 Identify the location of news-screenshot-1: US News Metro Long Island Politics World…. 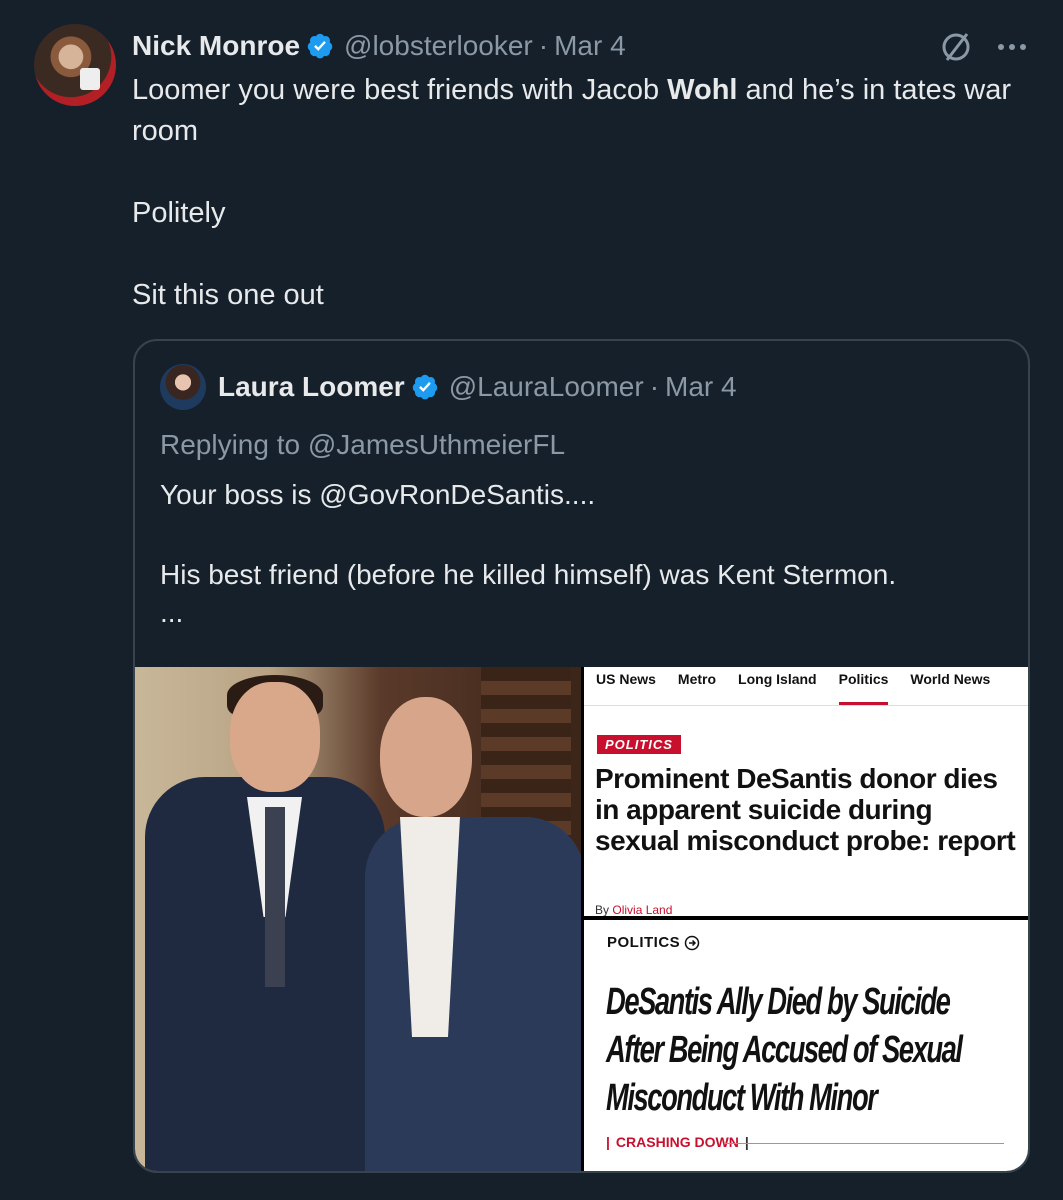
(806, 791).